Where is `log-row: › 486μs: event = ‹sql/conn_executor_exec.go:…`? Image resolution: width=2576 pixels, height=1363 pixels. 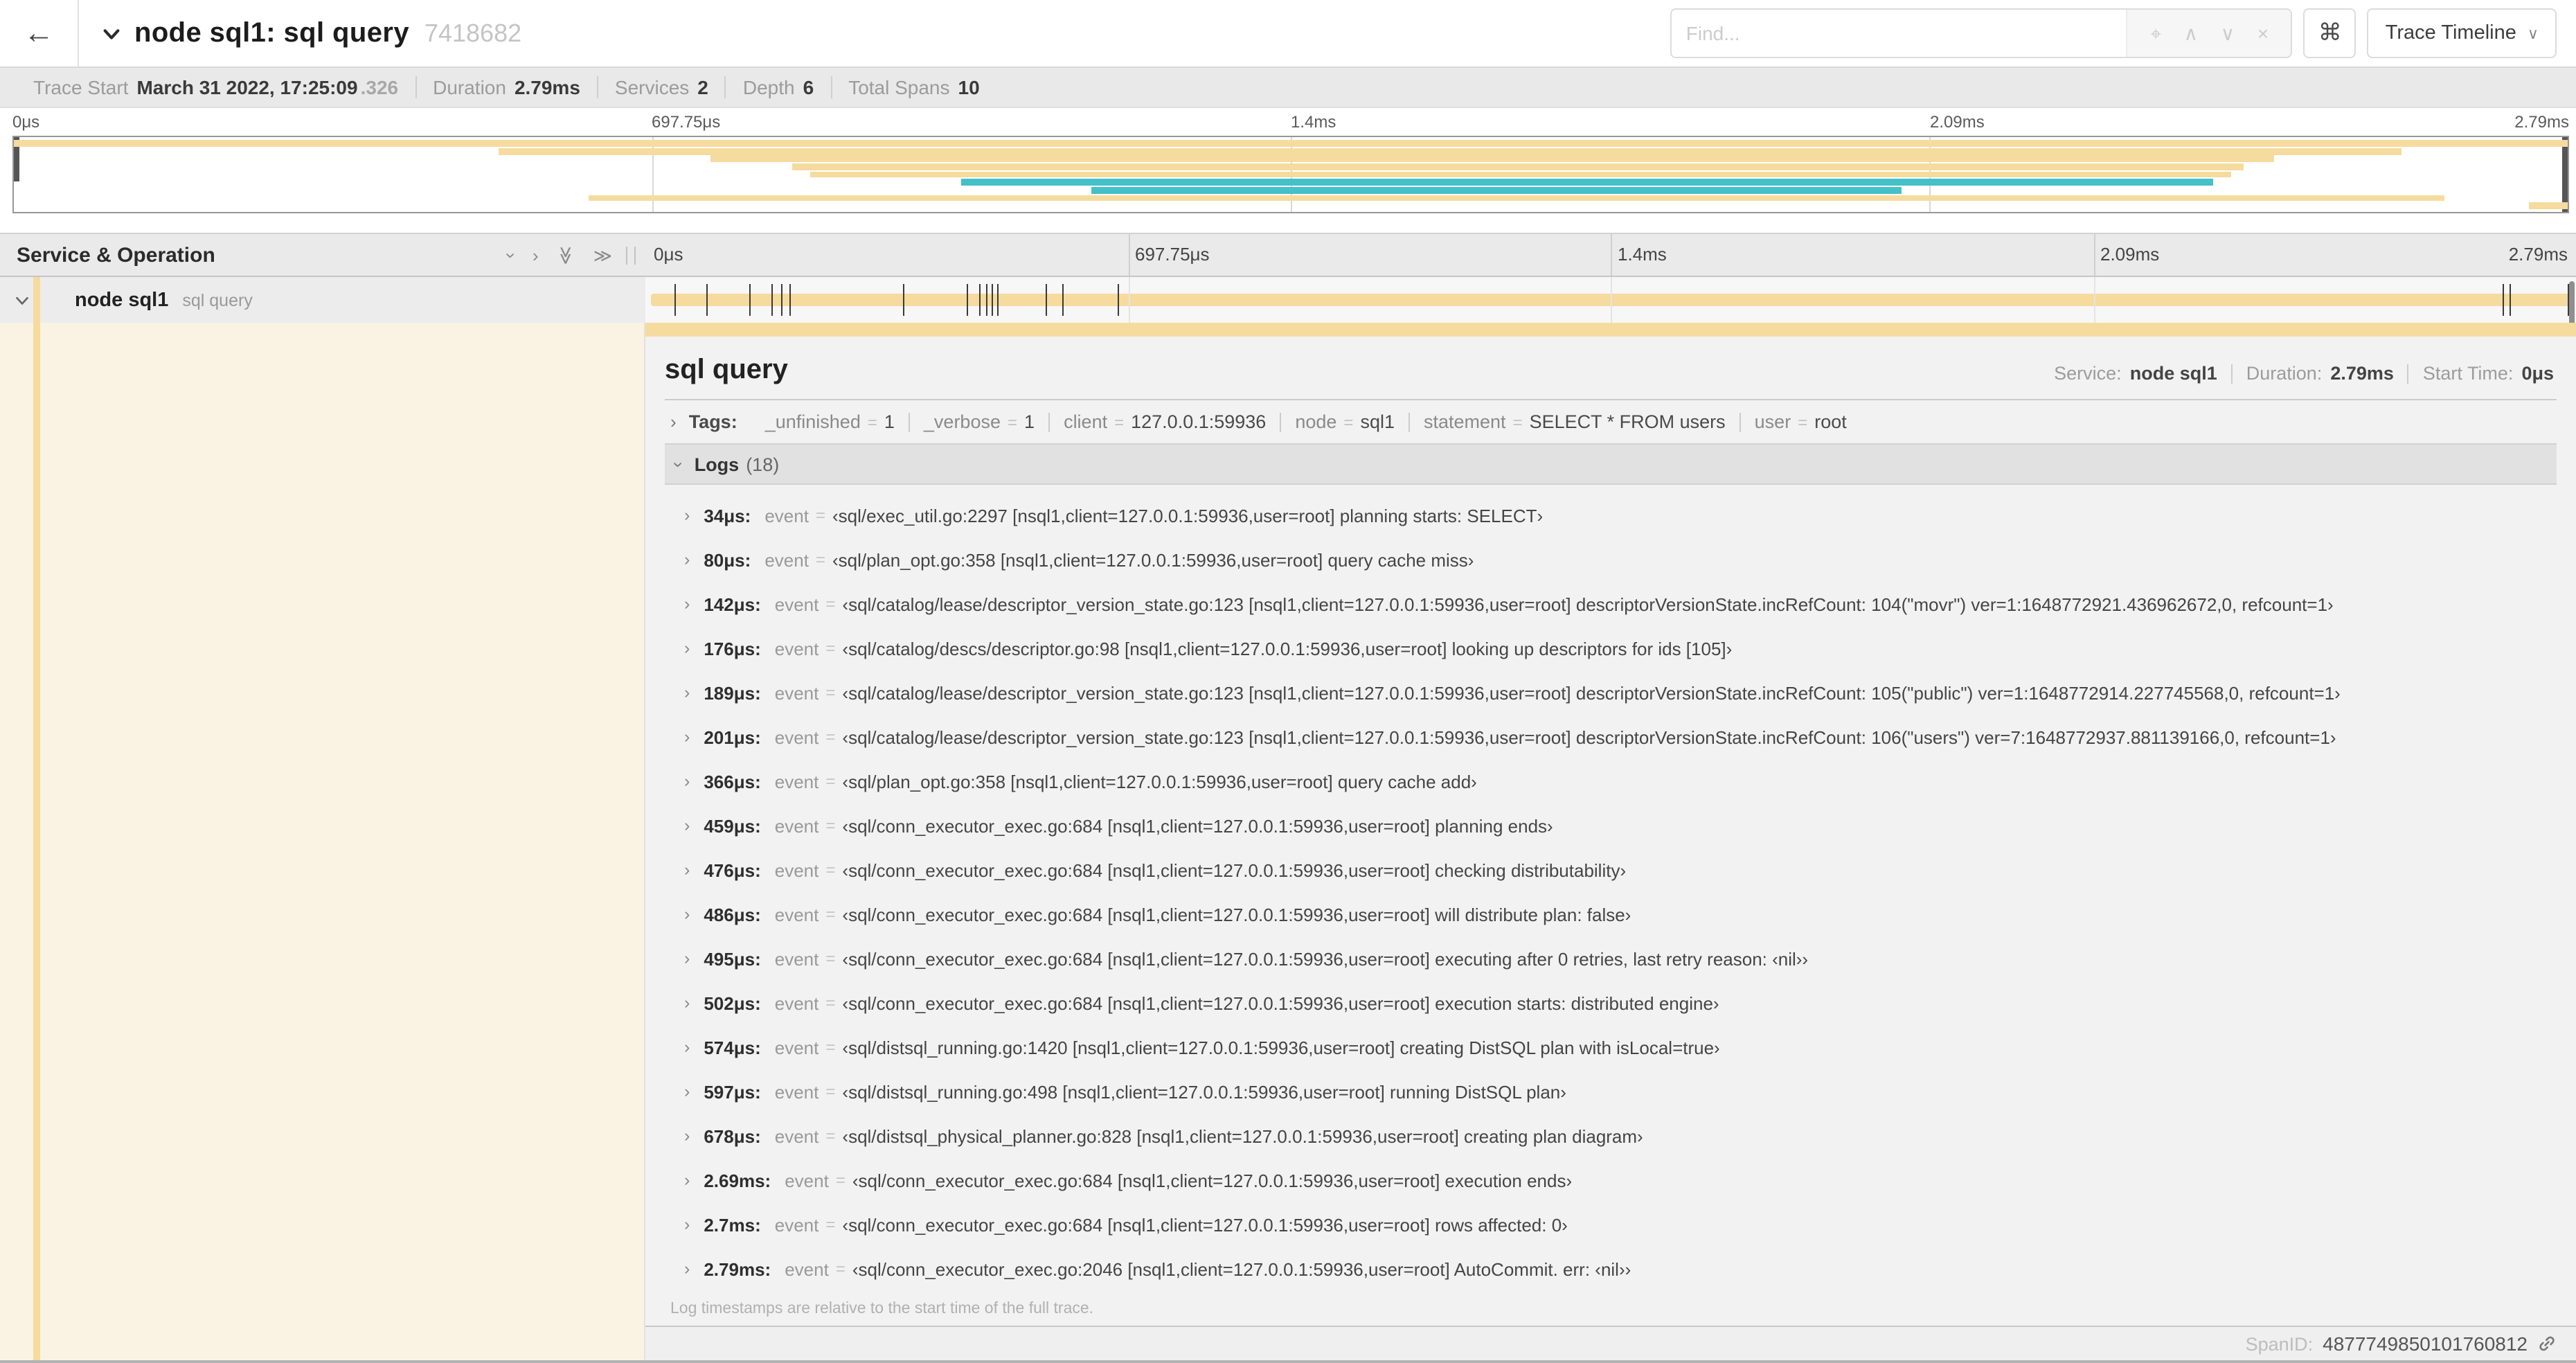 log-row: › 486μs: event = ‹sql/conn_executor_exec.go:… is located at coordinates (1621, 914).